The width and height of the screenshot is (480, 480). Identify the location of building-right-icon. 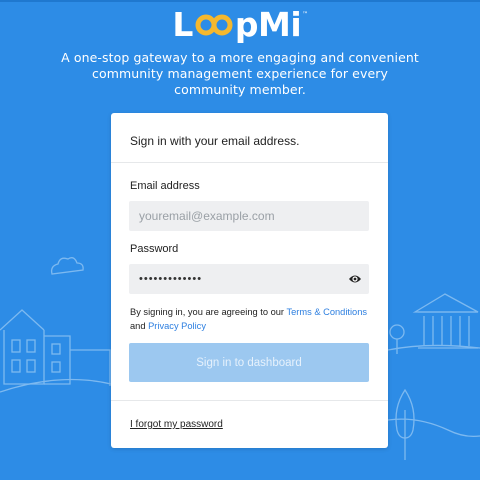
(445, 321).